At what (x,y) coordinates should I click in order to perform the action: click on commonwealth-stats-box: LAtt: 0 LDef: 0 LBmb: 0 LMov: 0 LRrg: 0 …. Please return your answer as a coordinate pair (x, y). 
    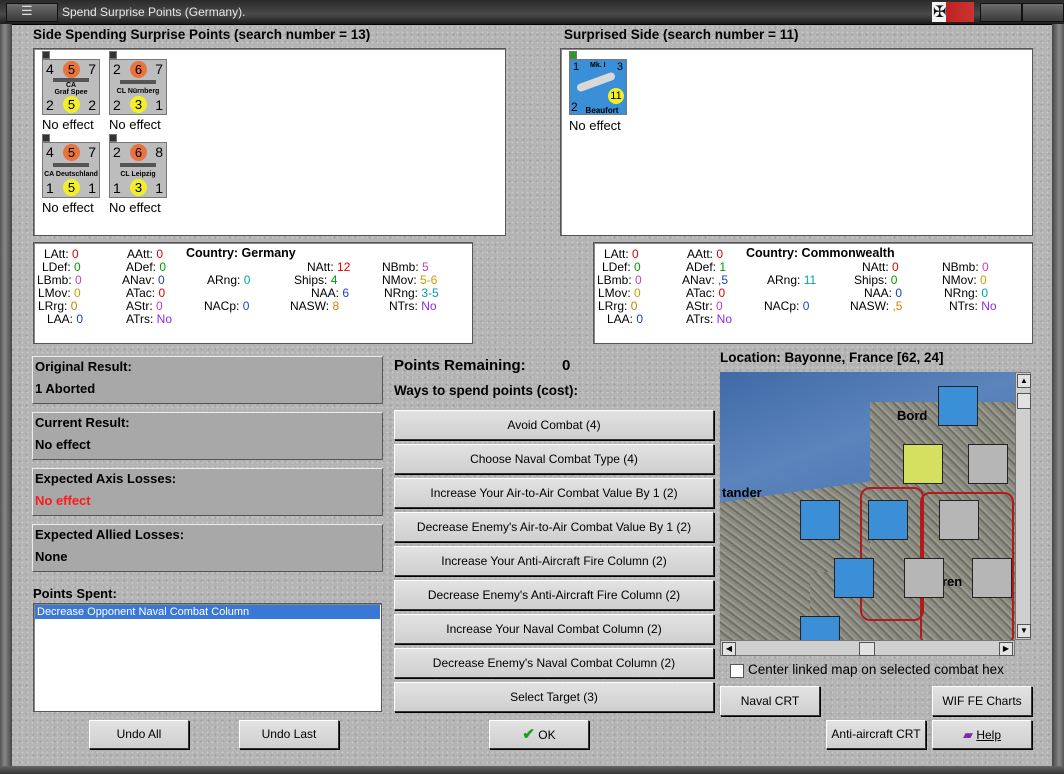
    Looking at the image, I should click on (813, 293).